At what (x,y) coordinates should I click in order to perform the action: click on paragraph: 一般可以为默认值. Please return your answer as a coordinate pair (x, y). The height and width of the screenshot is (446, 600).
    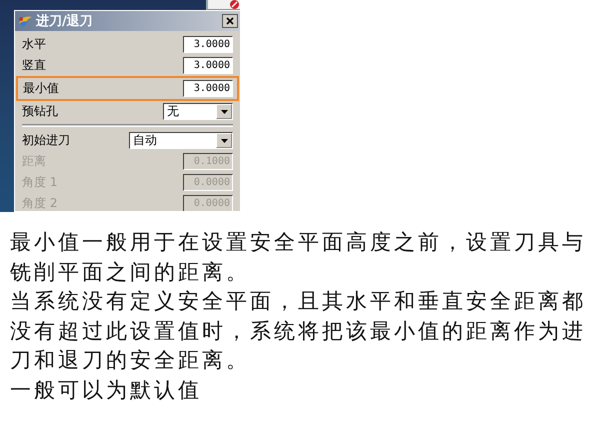
    Looking at the image, I should click on (106, 390).